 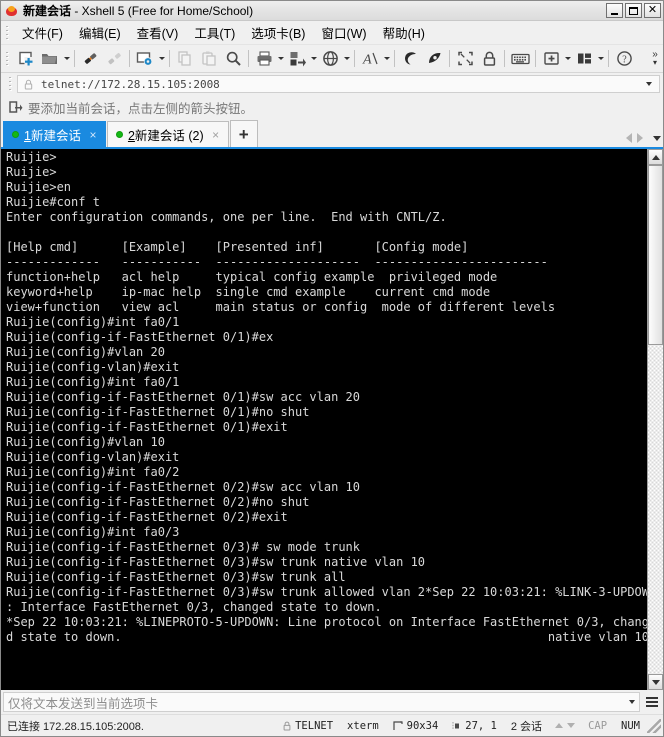 I want to click on address-bar: telnet://172.28.15.105:2008, so click(x=338, y=84).